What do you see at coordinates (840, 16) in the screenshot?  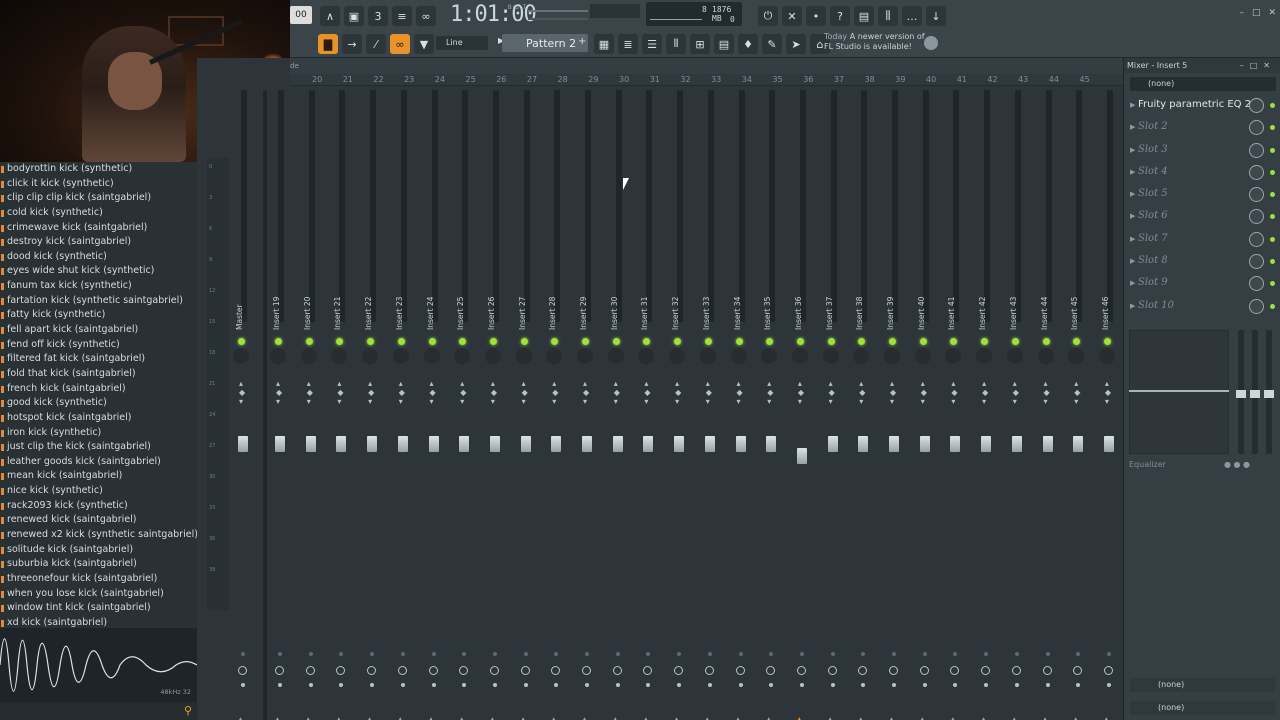 I see `help-icon: ?` at bounding box center [840, 16].